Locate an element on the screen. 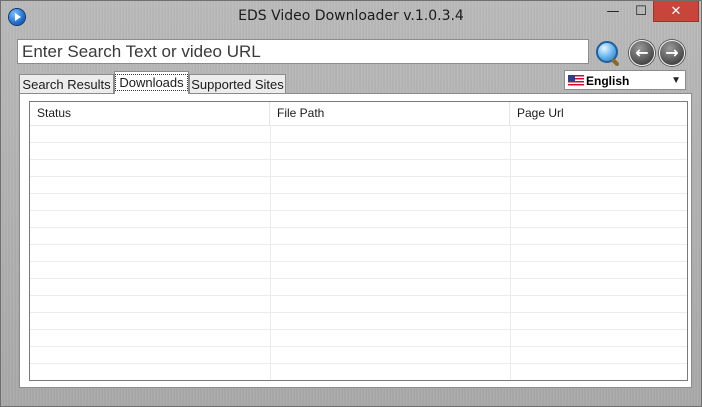  arrow-left-icon: ← is located at coordinates (642, 52).